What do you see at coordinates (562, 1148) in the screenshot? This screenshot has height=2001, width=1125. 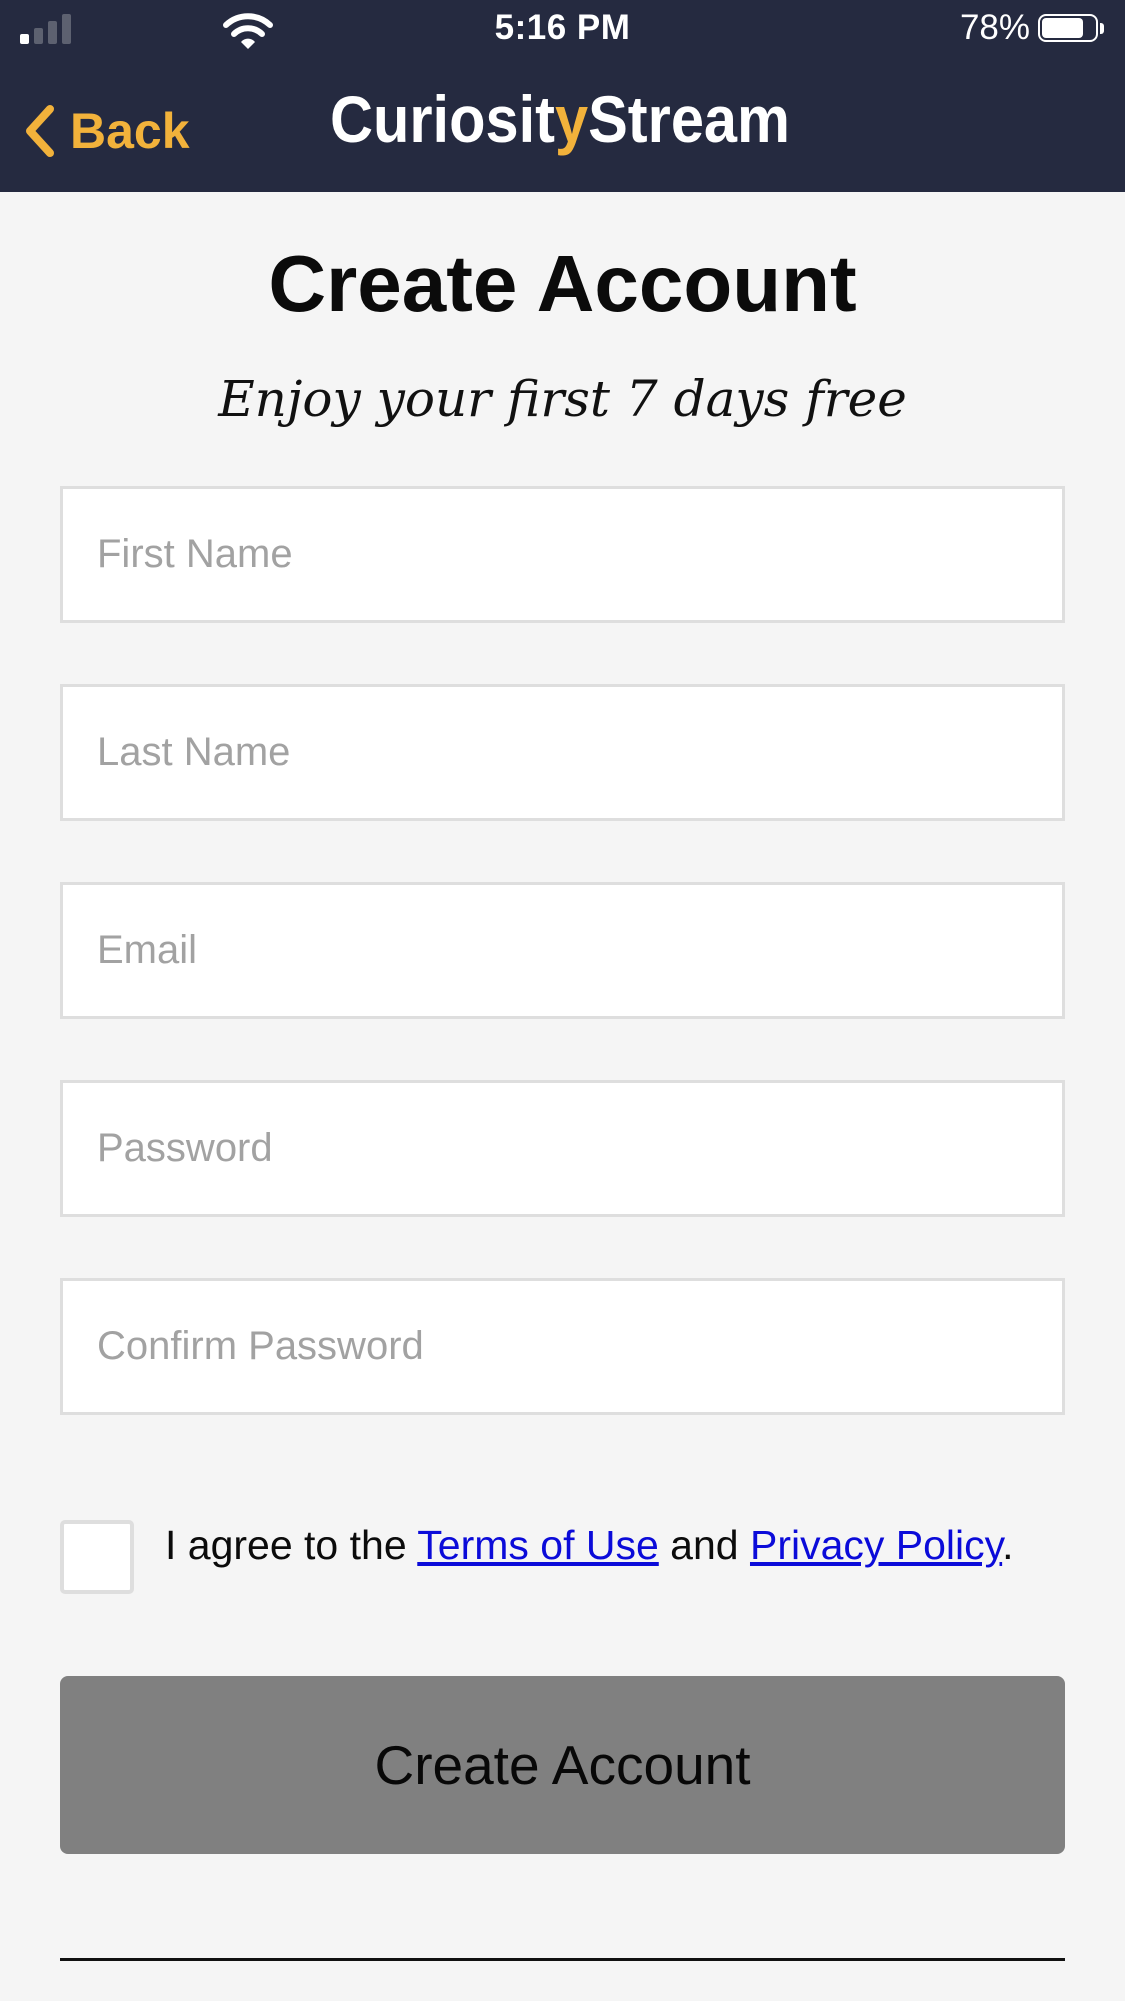 I see `password-field` at bounding box center [562, 1148].